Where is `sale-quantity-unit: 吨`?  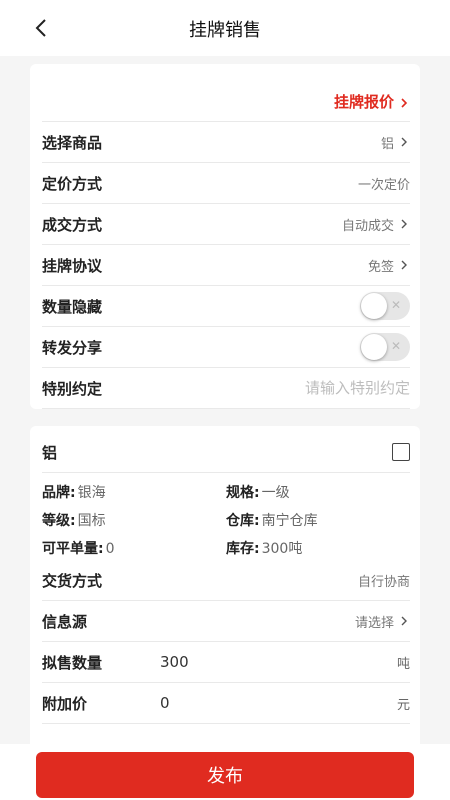 sale-quantity-unit: 吨 is located at coordinates (403, 664).